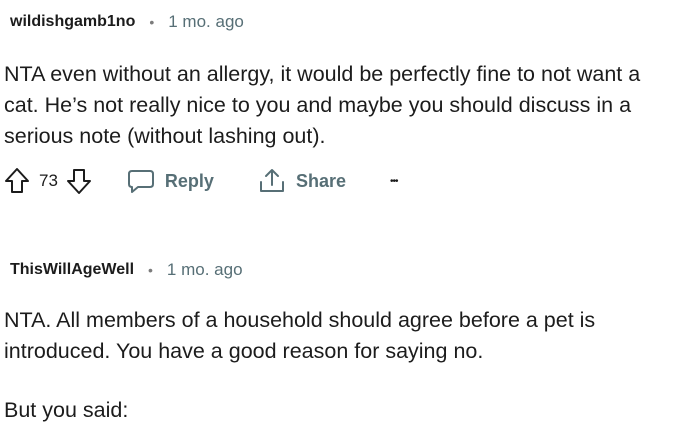 The height and width of the screenshot is (435, 700). I want to click on reply-button: Reply, so click(170, 181).